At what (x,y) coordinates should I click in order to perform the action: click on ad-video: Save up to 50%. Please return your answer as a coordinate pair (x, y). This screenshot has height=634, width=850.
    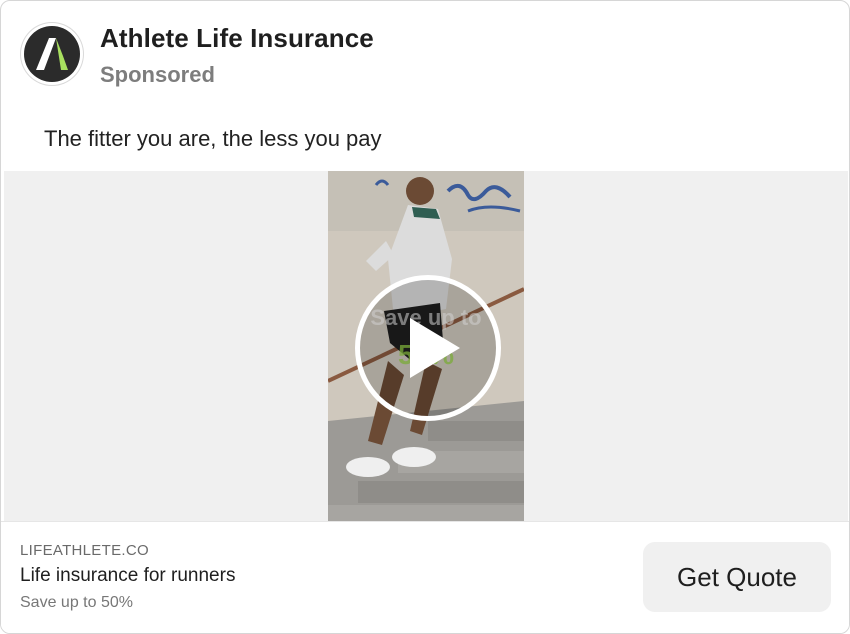
    Looking at the image, I should click on (426, 346).